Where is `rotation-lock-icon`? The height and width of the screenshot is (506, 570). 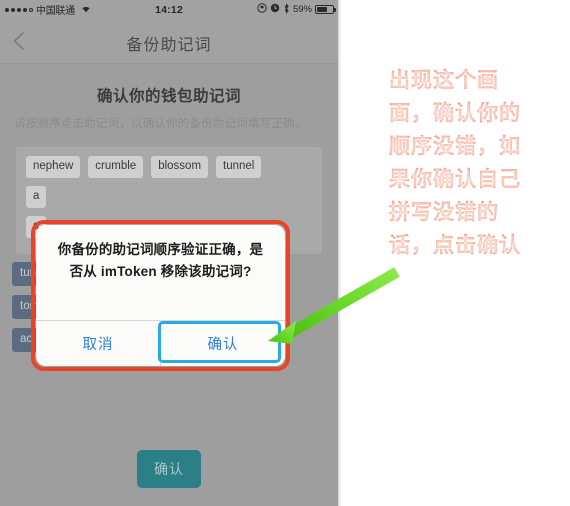
rotation-lock-icon is located at coordinates (262, 9).